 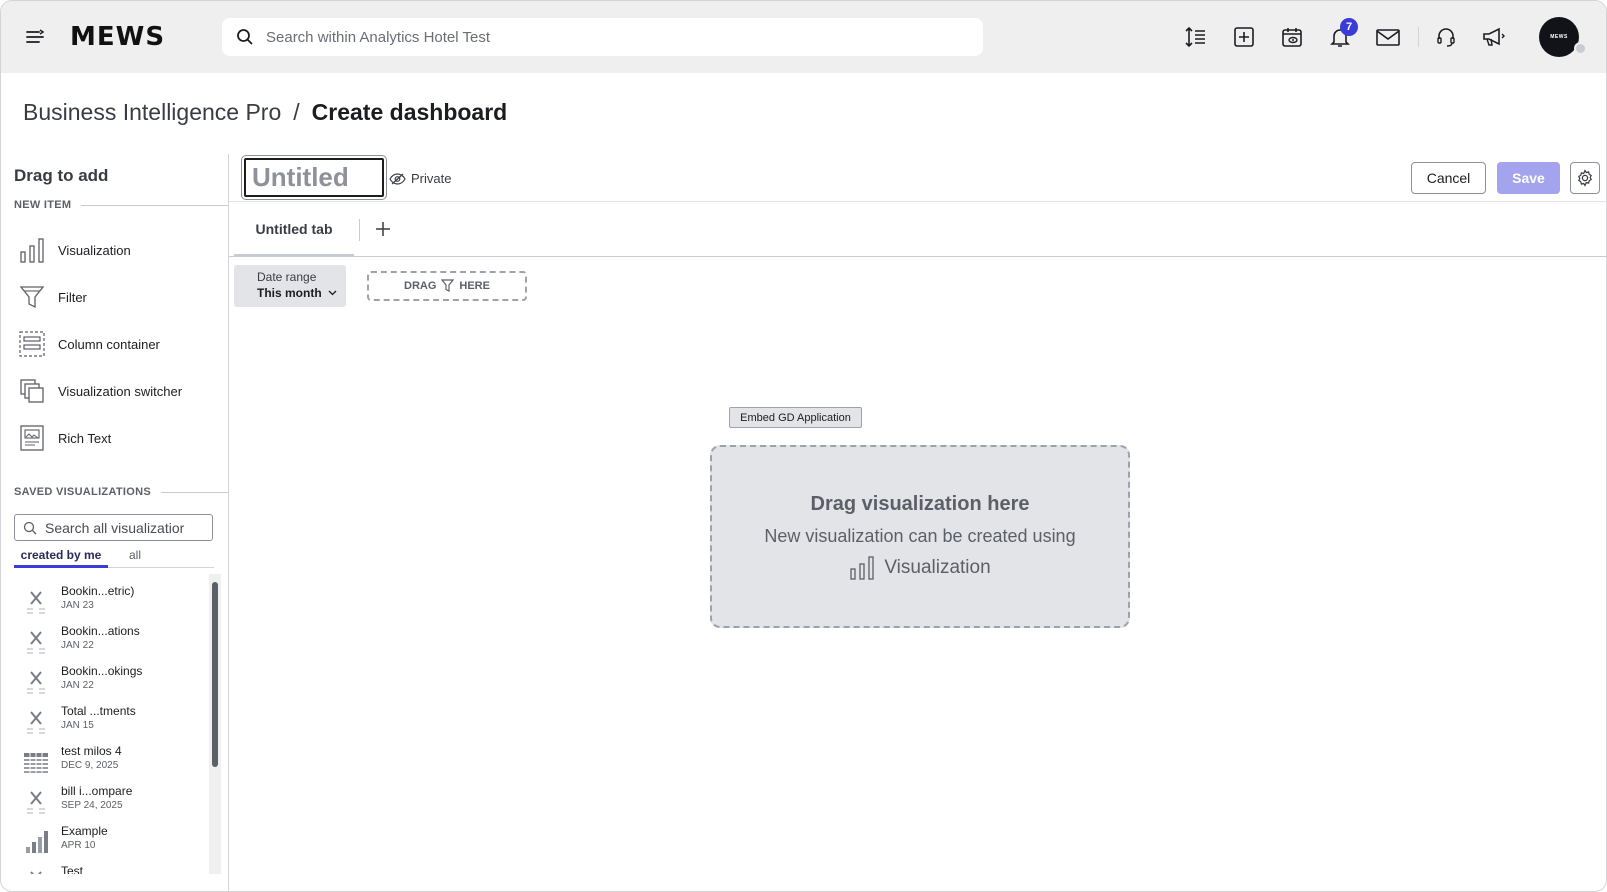 I want to click on item-name: Example, so click(x=84, y=831).